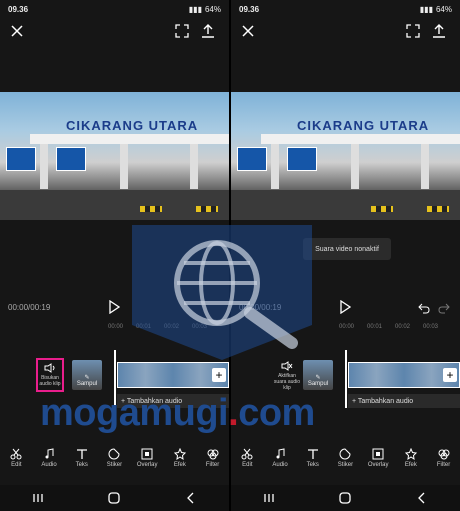 The image size is (460, 511). I want to click on toll-sign: CIKARANG UTARA, so click(132, 125).